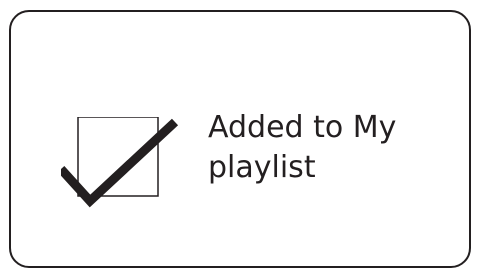 This screenshot has height=277, width=479. Describe the element at coordinates (262, 167) in the screenshot. I see `toast-message-line-2: playlist` at that location.